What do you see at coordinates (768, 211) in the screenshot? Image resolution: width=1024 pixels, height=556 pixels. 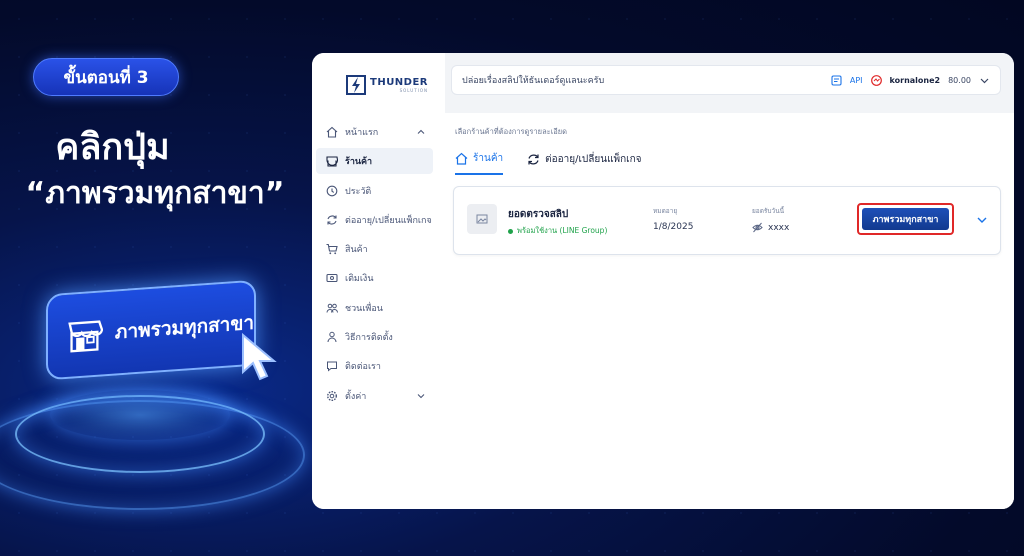 I see `today-label: ยอดรับวันนี้` at bounding box center [768, 211].